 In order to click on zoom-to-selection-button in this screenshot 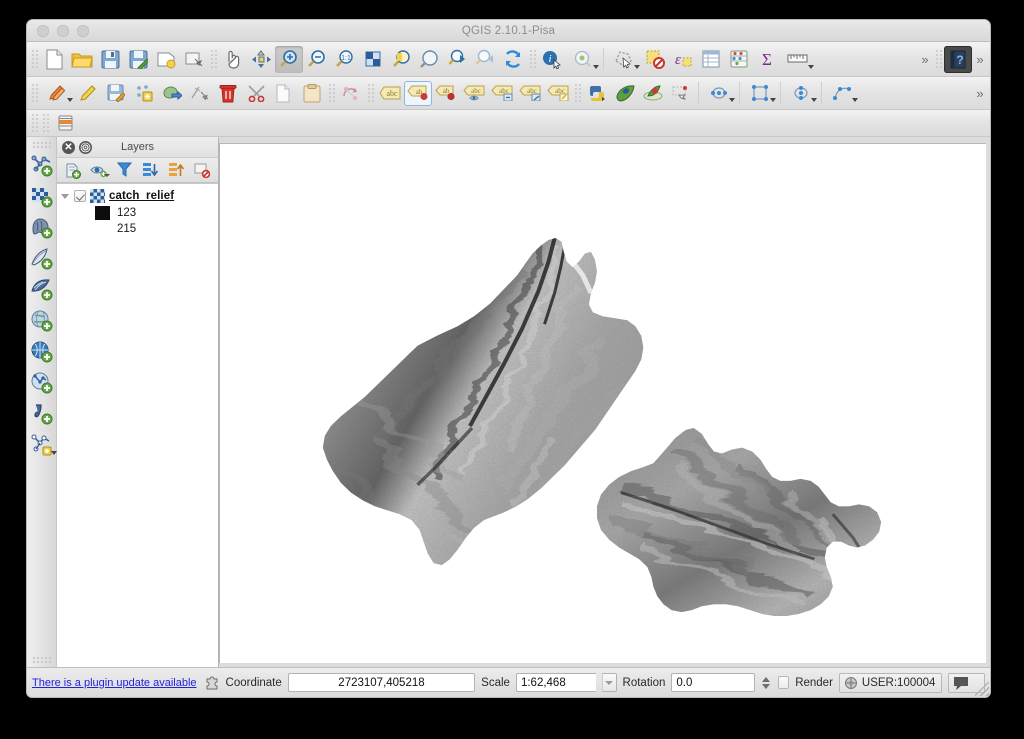, I will do `click(401, 59)`.